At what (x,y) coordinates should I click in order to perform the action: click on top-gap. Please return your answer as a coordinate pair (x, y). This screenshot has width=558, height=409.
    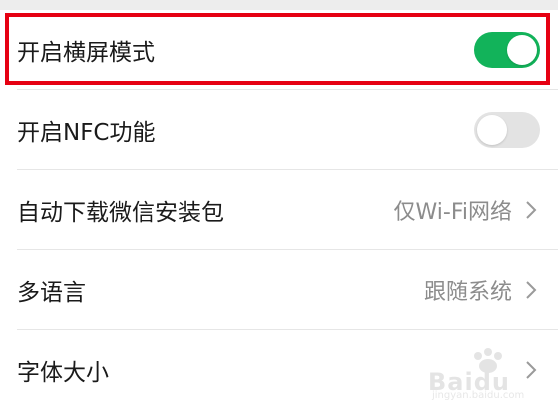
    Looking at the image, I should click on (279, 5).